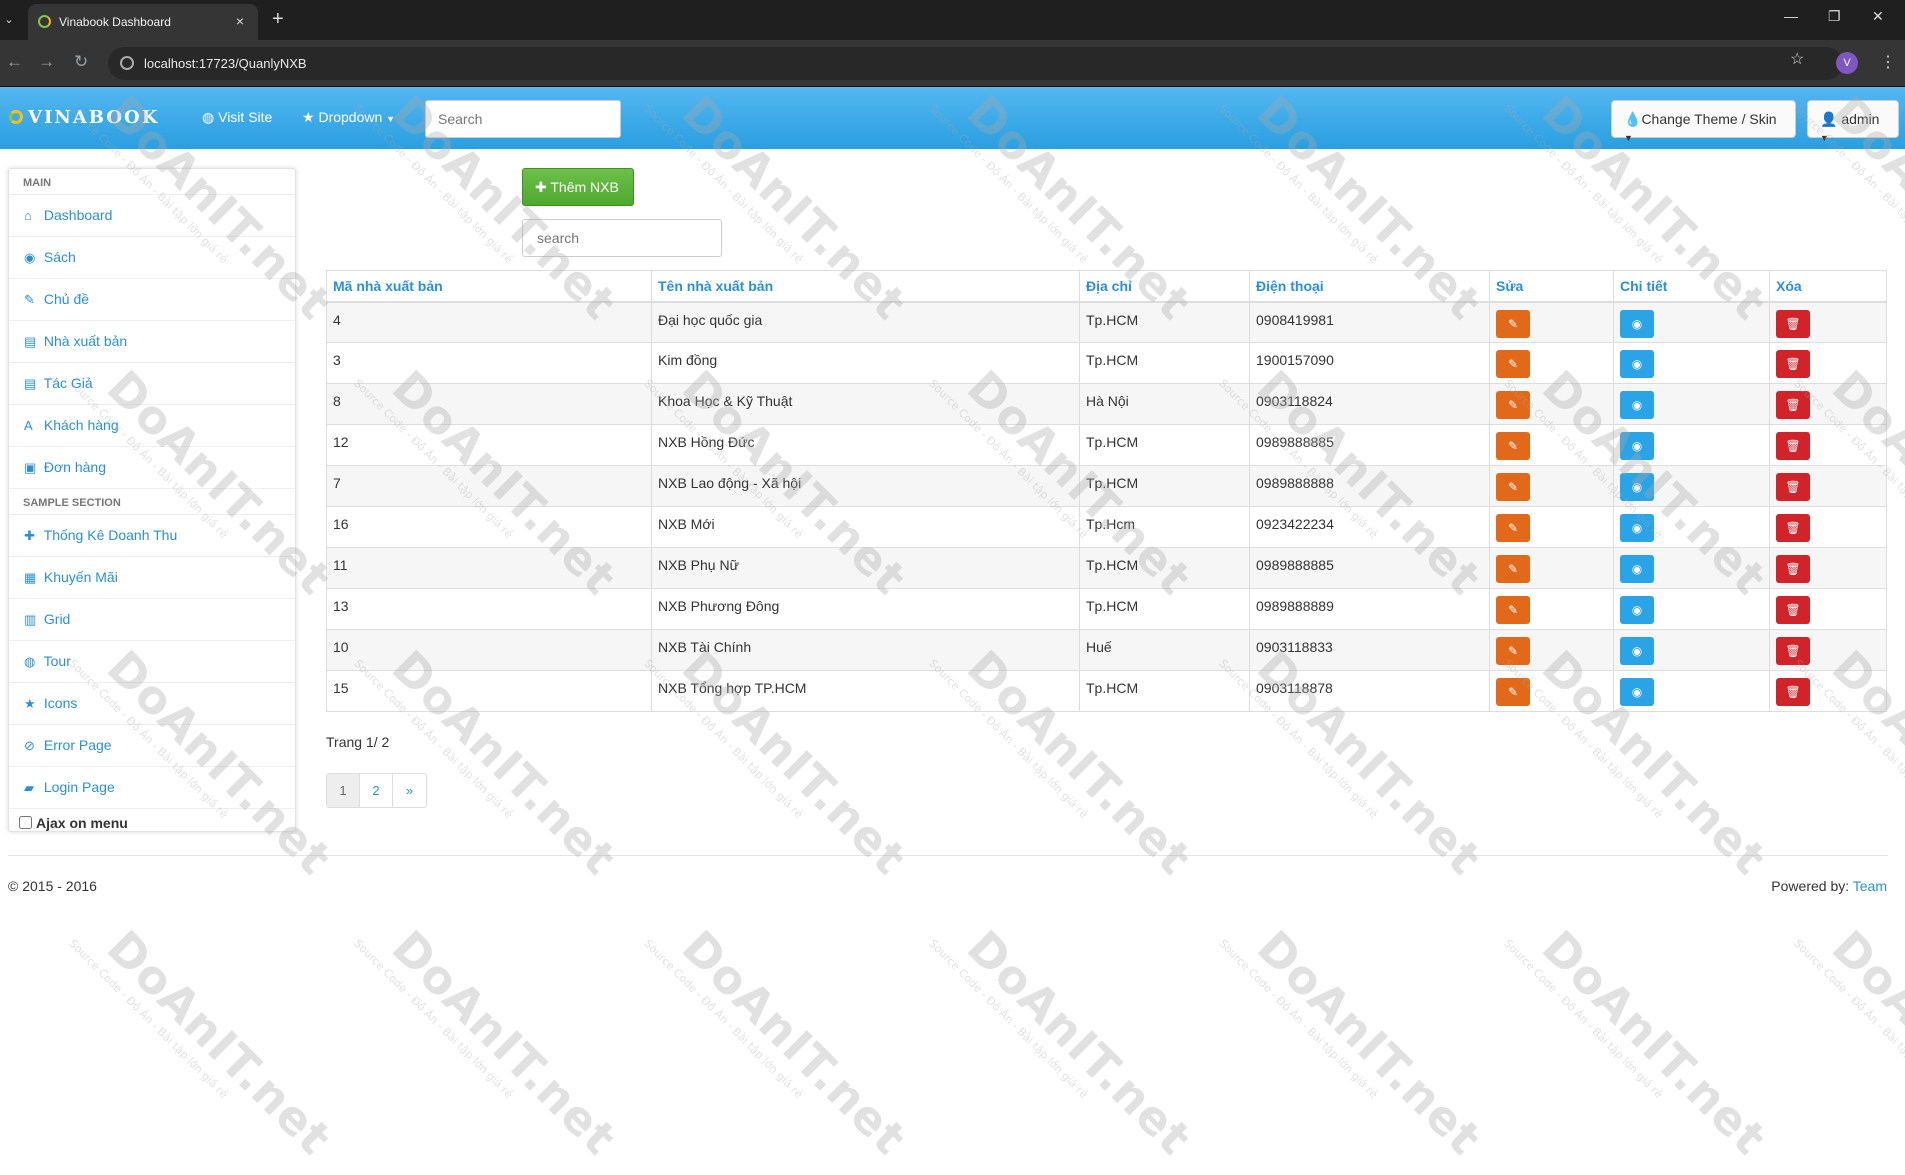  Describe the element at coordinates (489, 609) in the screenshot. I see `cell-id: 13` at that location.